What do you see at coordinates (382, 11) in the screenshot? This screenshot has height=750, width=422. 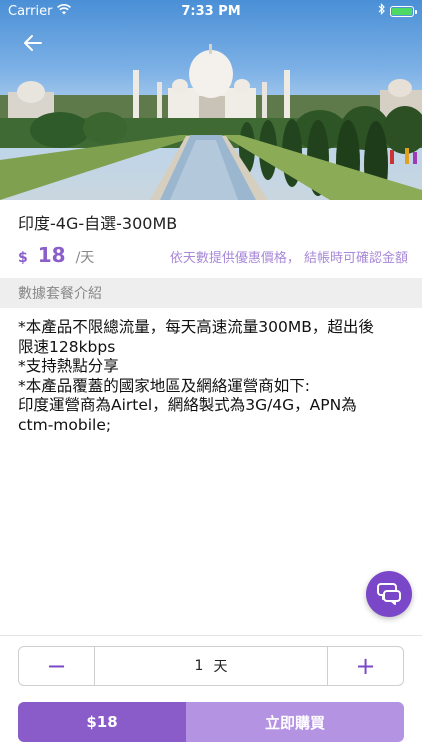 I see `bluetooth-icon` at bounding box center [382, 11].